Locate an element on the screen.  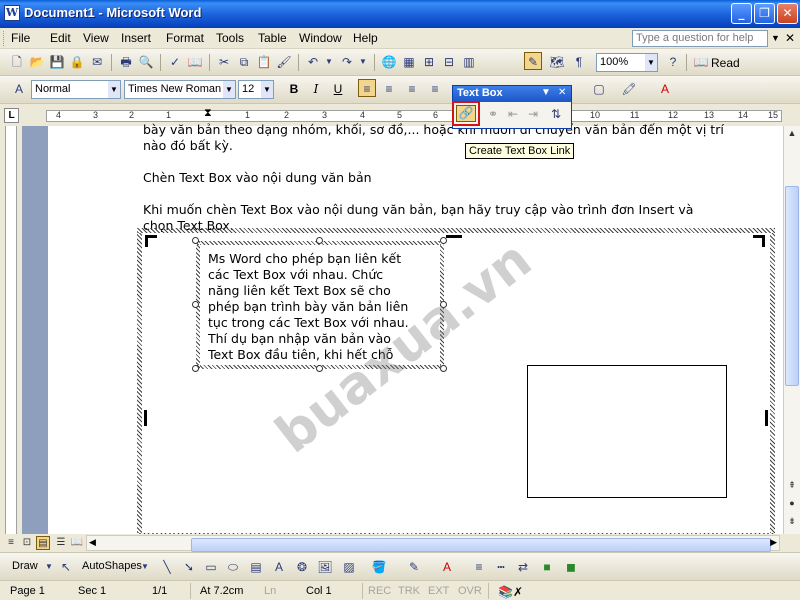
redo-icon: ↷ is located at coordinates (347, 62).